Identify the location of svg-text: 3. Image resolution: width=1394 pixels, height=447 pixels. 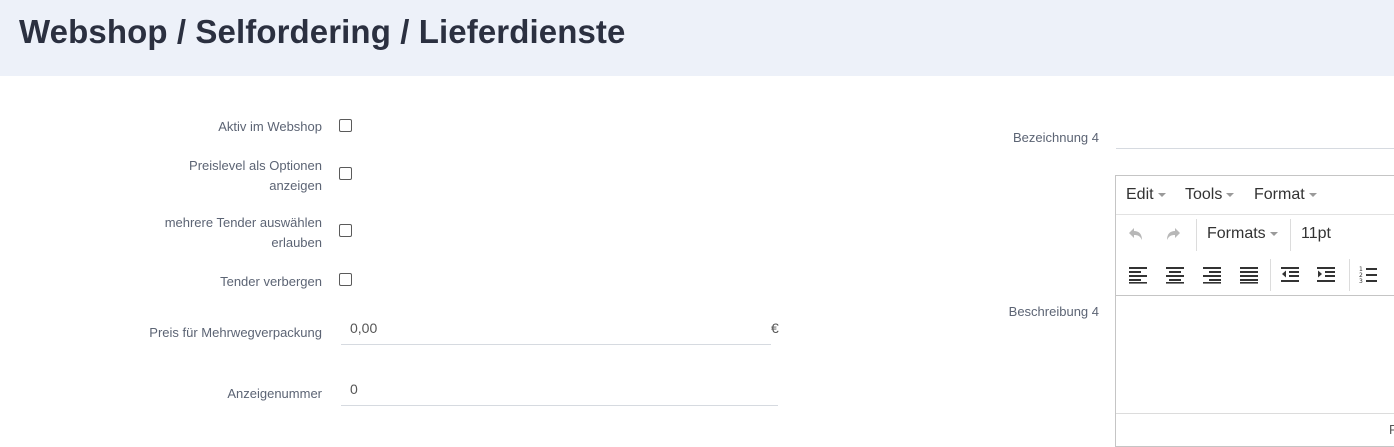
(1361, 281).